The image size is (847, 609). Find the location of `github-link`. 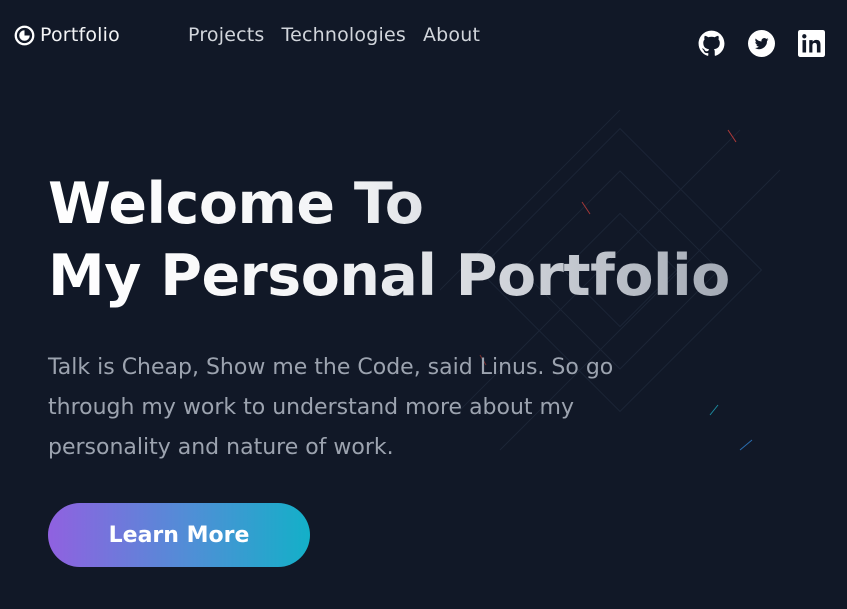

github-link is located at coordinates (711, 43).